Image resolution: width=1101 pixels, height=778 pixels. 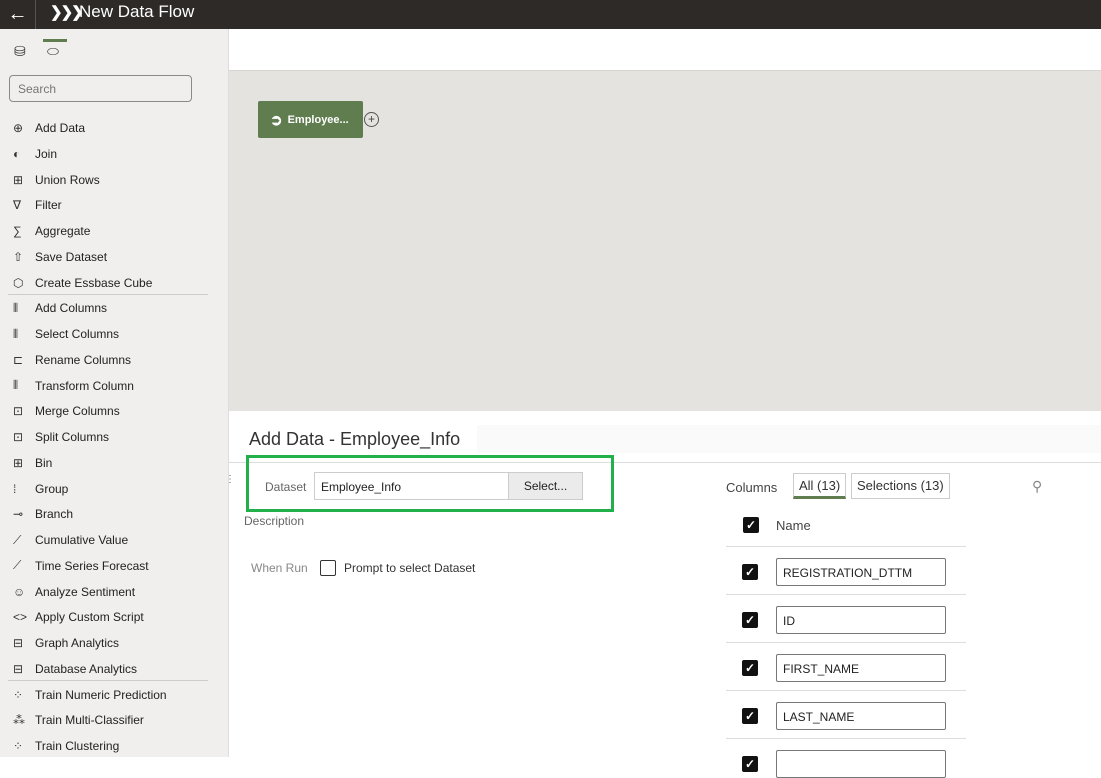 What do you see at coordinates (43, 514) in the screenshot?
I see `sidebar-item: ⊸ Branch` at bounding box center [43, 514].